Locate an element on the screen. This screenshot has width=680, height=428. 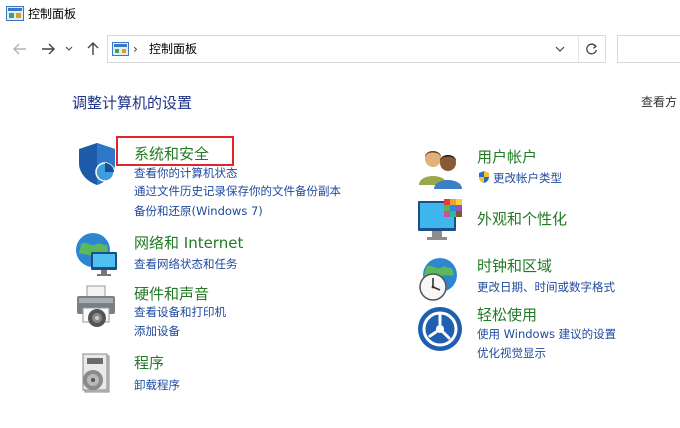
link-optimize-visual-display: 优化视觉显示 is located at coordinates (511, 353).